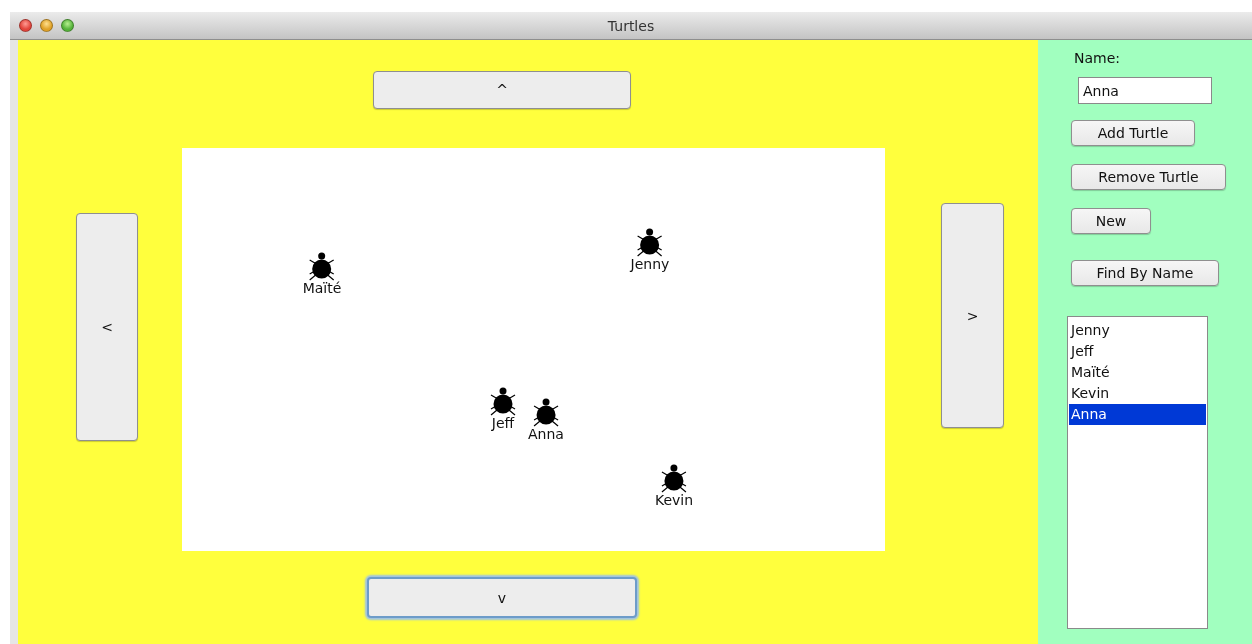 The width and height of the screenshot is (1252, 644). Describe the element at coordinates (650, 264) in the screenshot. I see `turtle-name: Jenny` at that location.